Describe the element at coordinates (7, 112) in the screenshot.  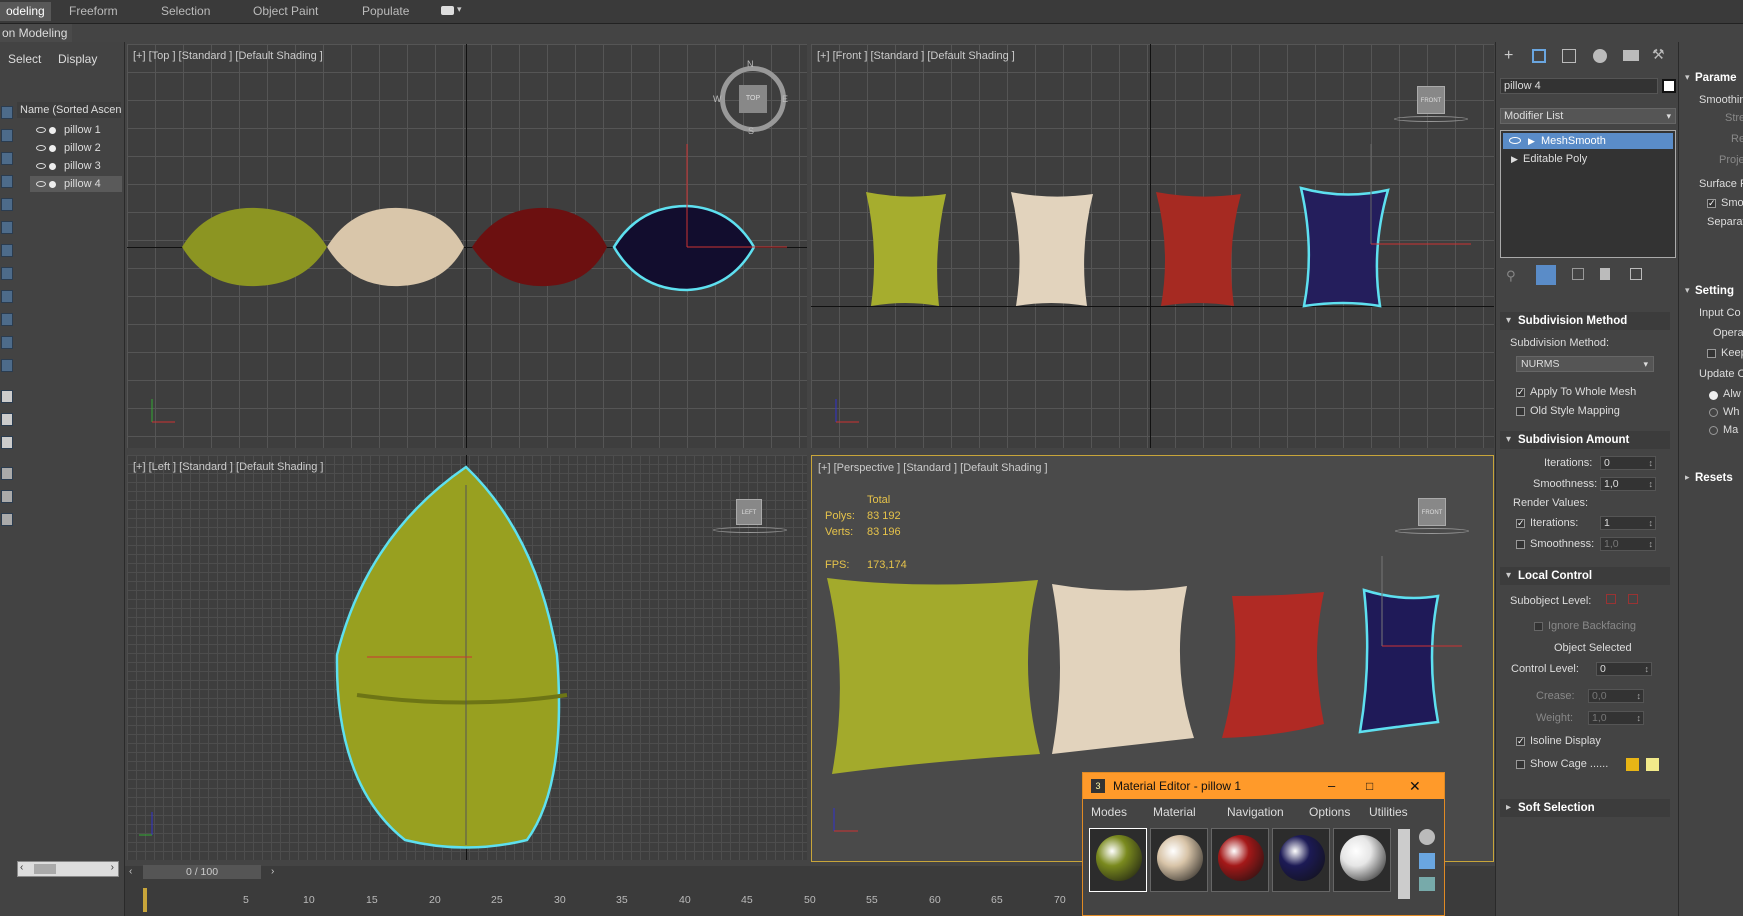
I see `filter-geometry-icon` at that location.